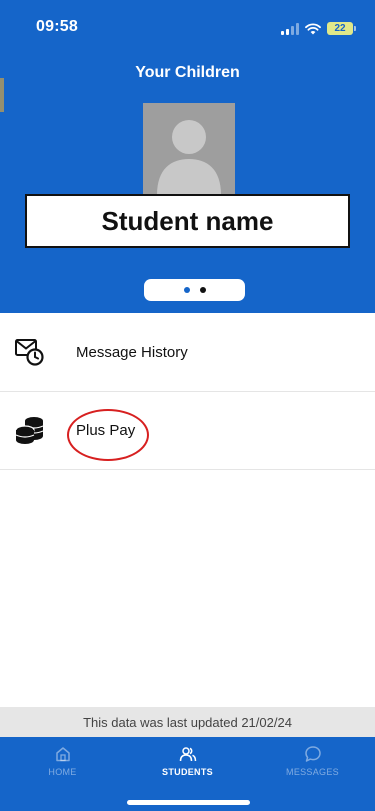 The width and height of the screenshot is (375, 811). I want to click on message-bubble-icon, so click(312, 754).